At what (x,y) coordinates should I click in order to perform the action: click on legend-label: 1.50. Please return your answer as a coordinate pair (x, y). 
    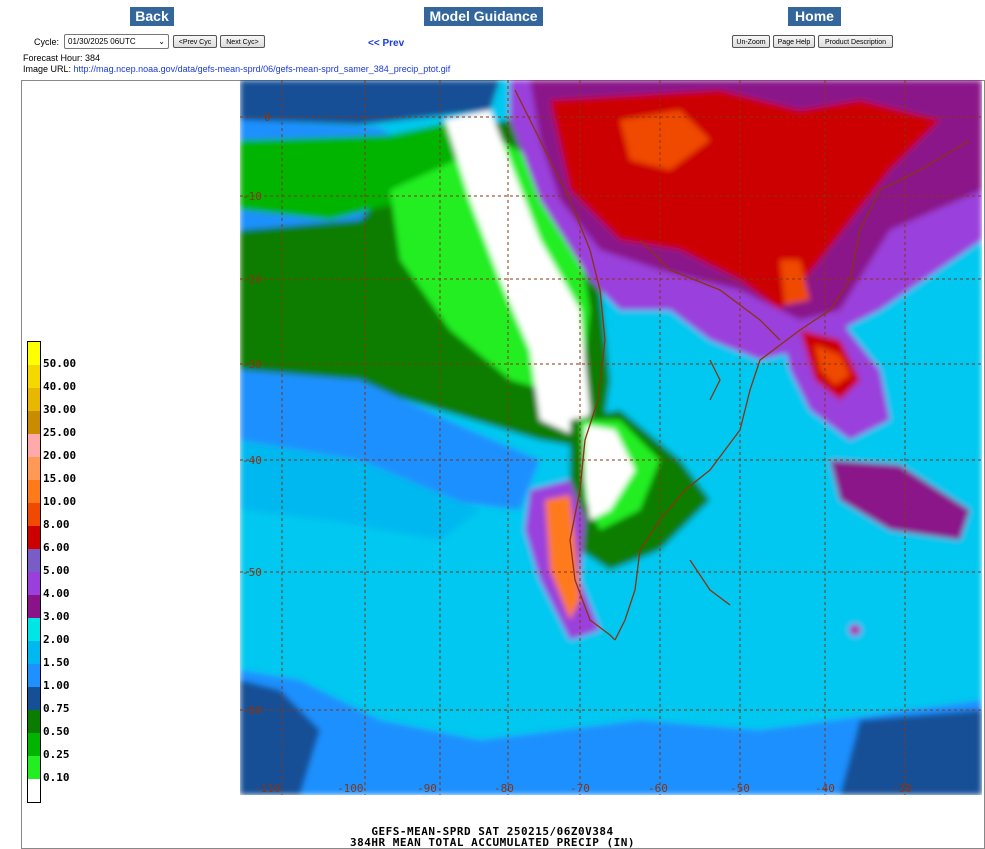
    Looking at the image, I should click on (56, 662).